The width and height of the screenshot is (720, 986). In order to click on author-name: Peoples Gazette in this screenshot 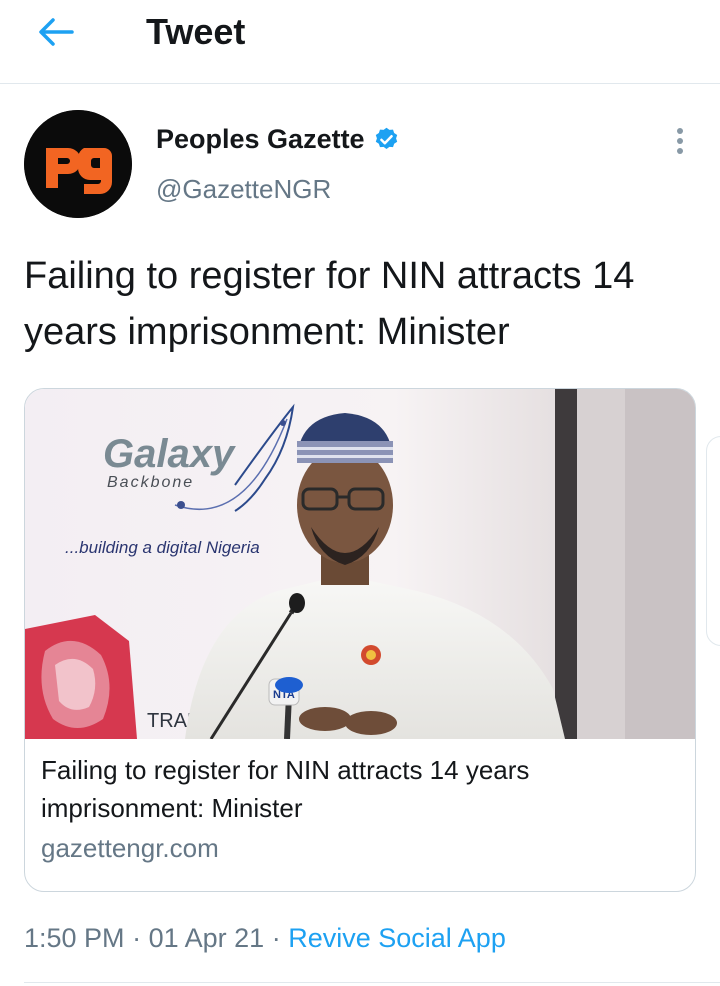, I will do `click(278, 139)`.